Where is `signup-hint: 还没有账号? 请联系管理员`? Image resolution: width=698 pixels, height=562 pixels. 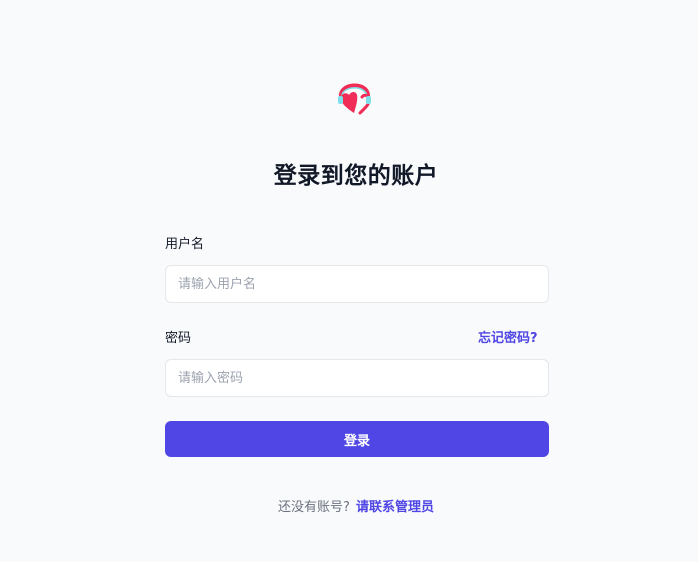 signup-hint: 还没有账号? 请联系管理员 is located at coordinates (349, 508).